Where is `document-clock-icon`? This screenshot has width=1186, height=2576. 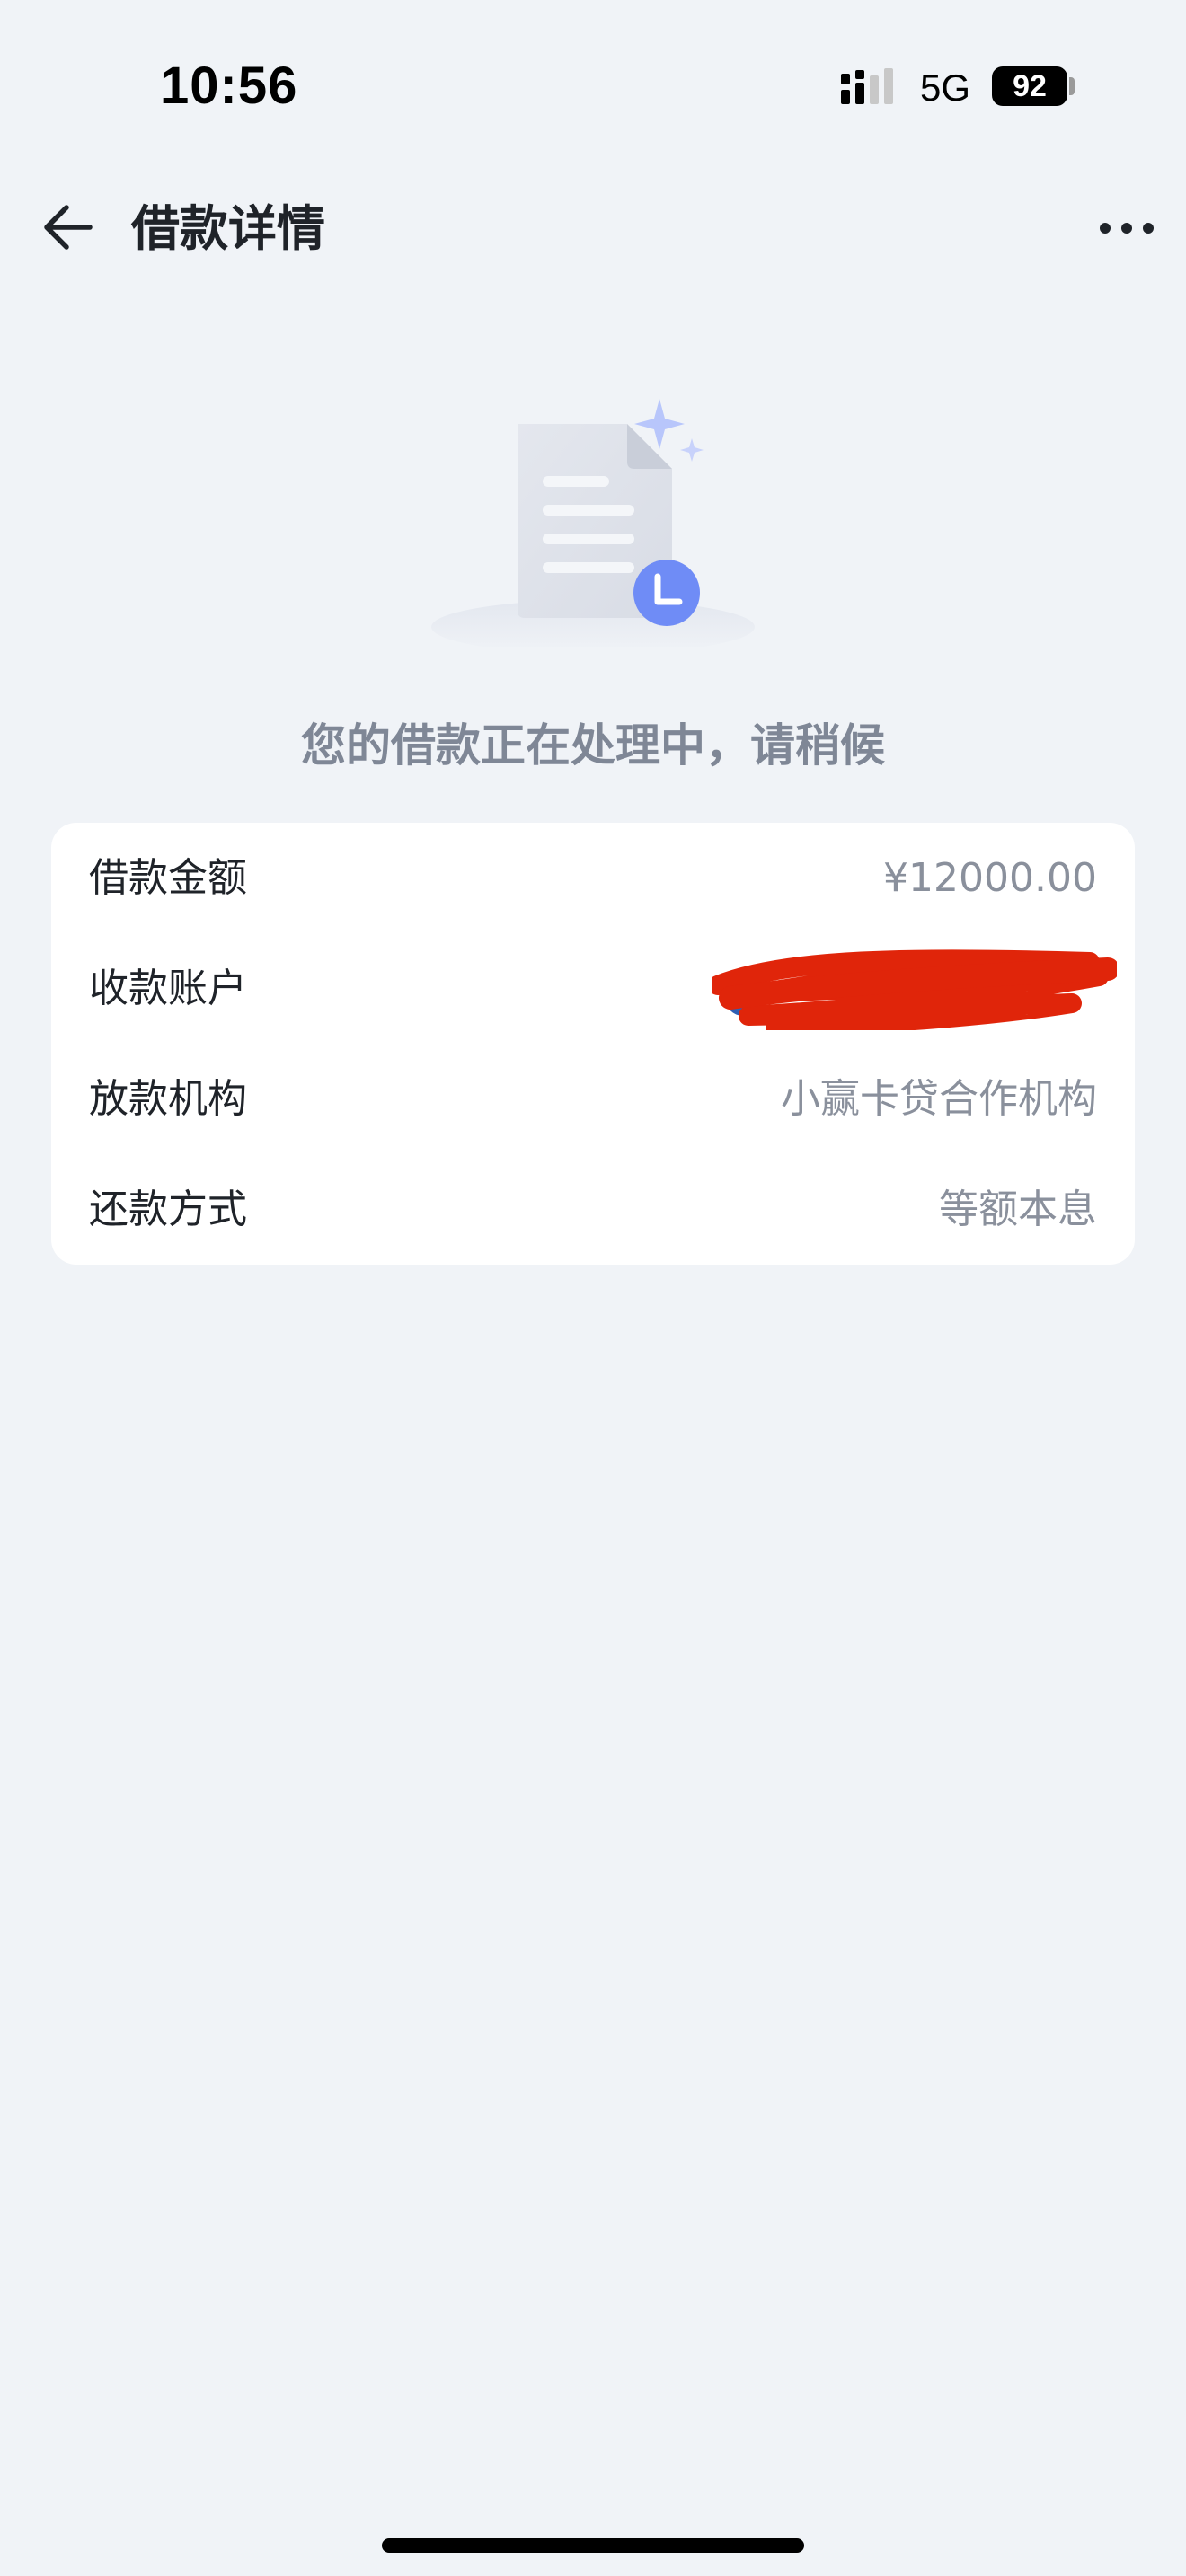
document-clock-icon is located at coordinates (593, 523).